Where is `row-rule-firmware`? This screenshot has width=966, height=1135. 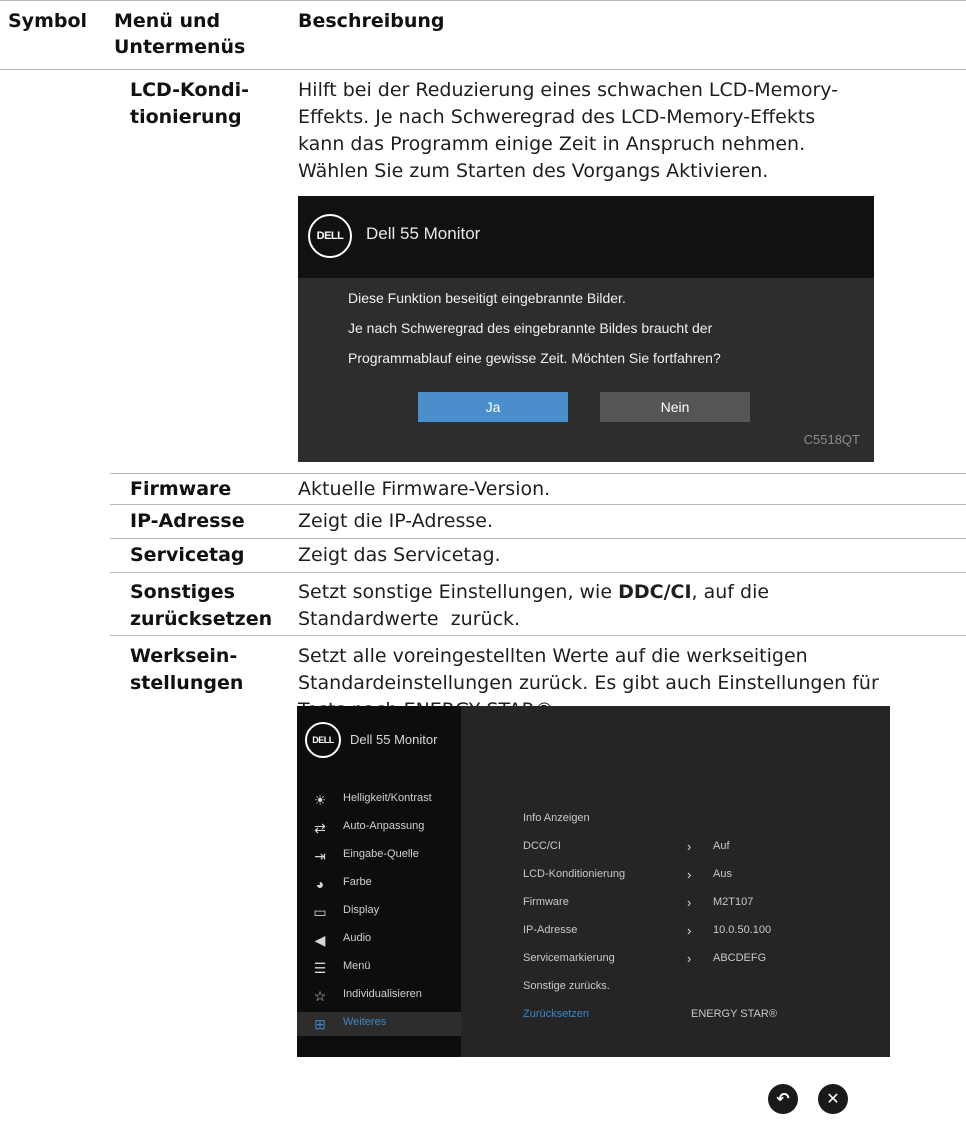
row-rule-firmware is located at coordinates (538, 473).